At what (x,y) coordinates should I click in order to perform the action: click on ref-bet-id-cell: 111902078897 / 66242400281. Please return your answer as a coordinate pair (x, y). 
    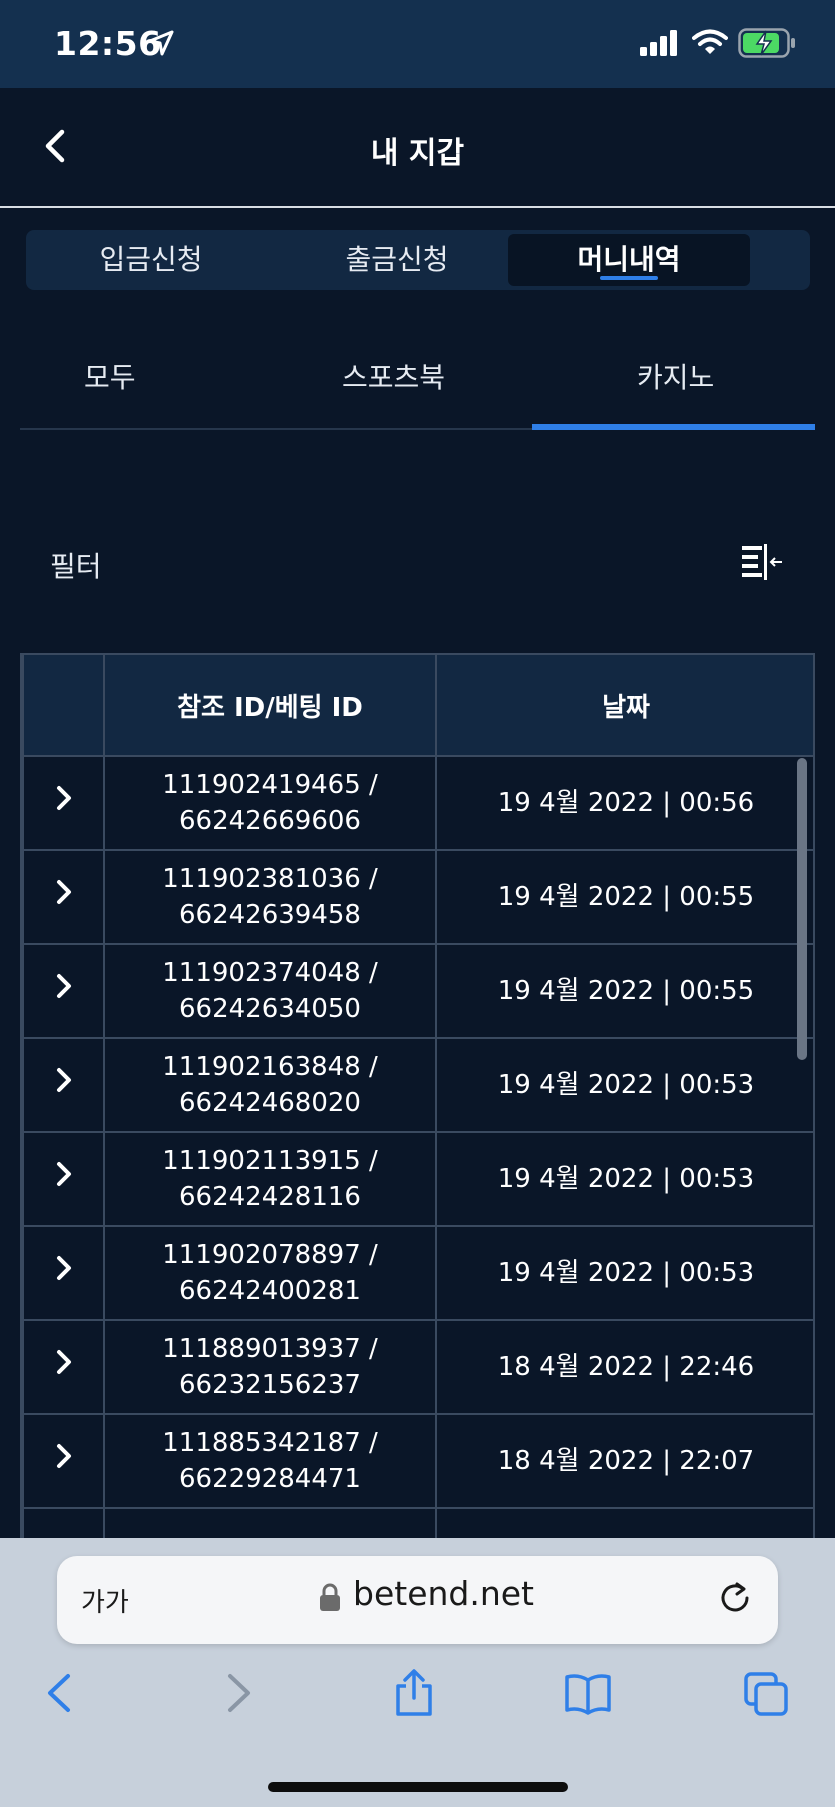
    Looking at the image, I should click on (270, 1273).